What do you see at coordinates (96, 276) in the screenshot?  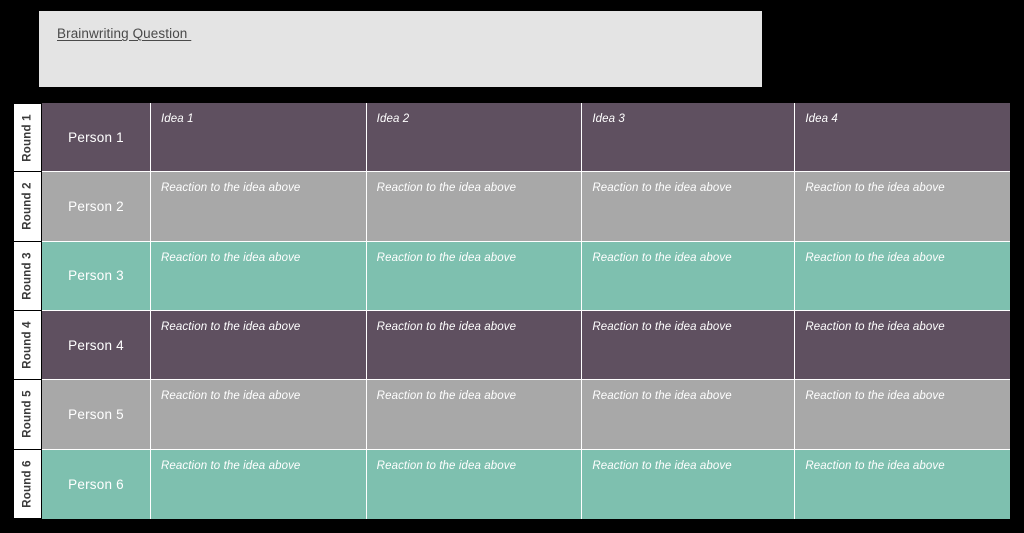 I see `person-cell: Person 3` at bounding box center [96, 276].